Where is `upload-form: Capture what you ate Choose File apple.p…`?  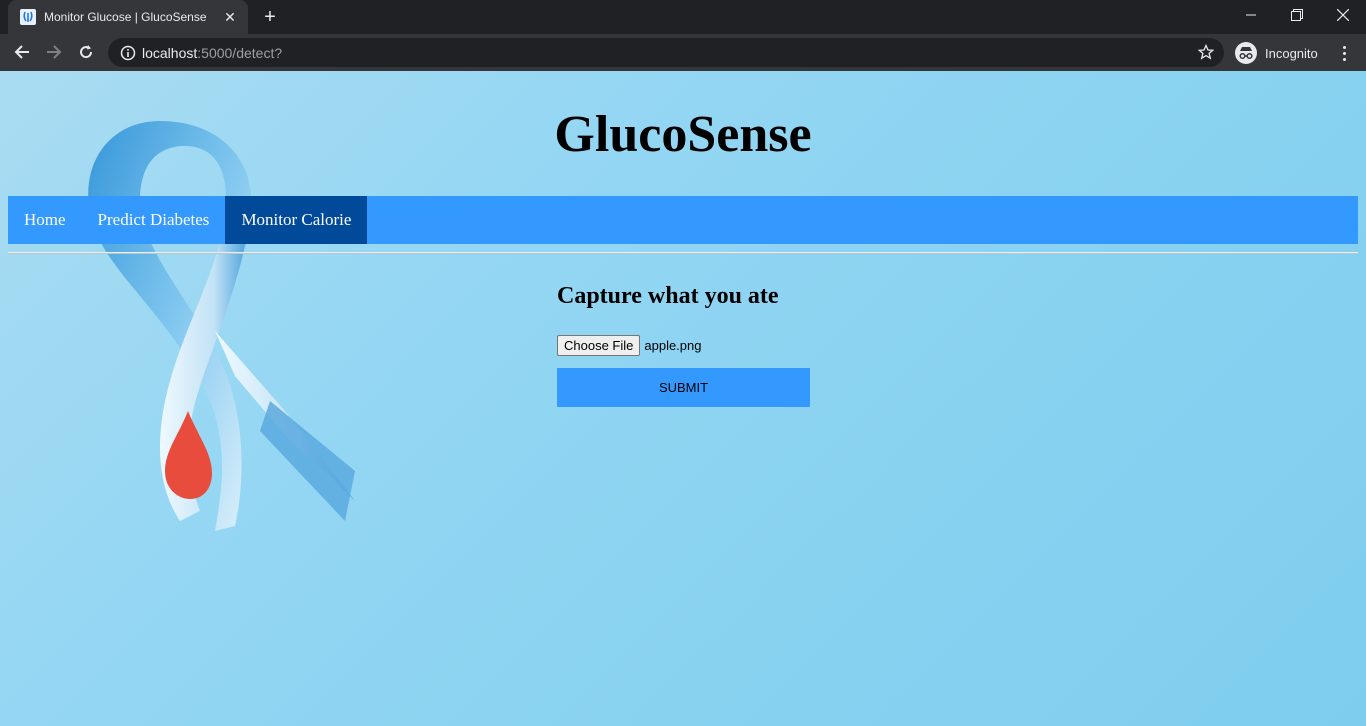
upload-form: Capture what you ate Choose File apple.p… is located at coordinates (683, 345).